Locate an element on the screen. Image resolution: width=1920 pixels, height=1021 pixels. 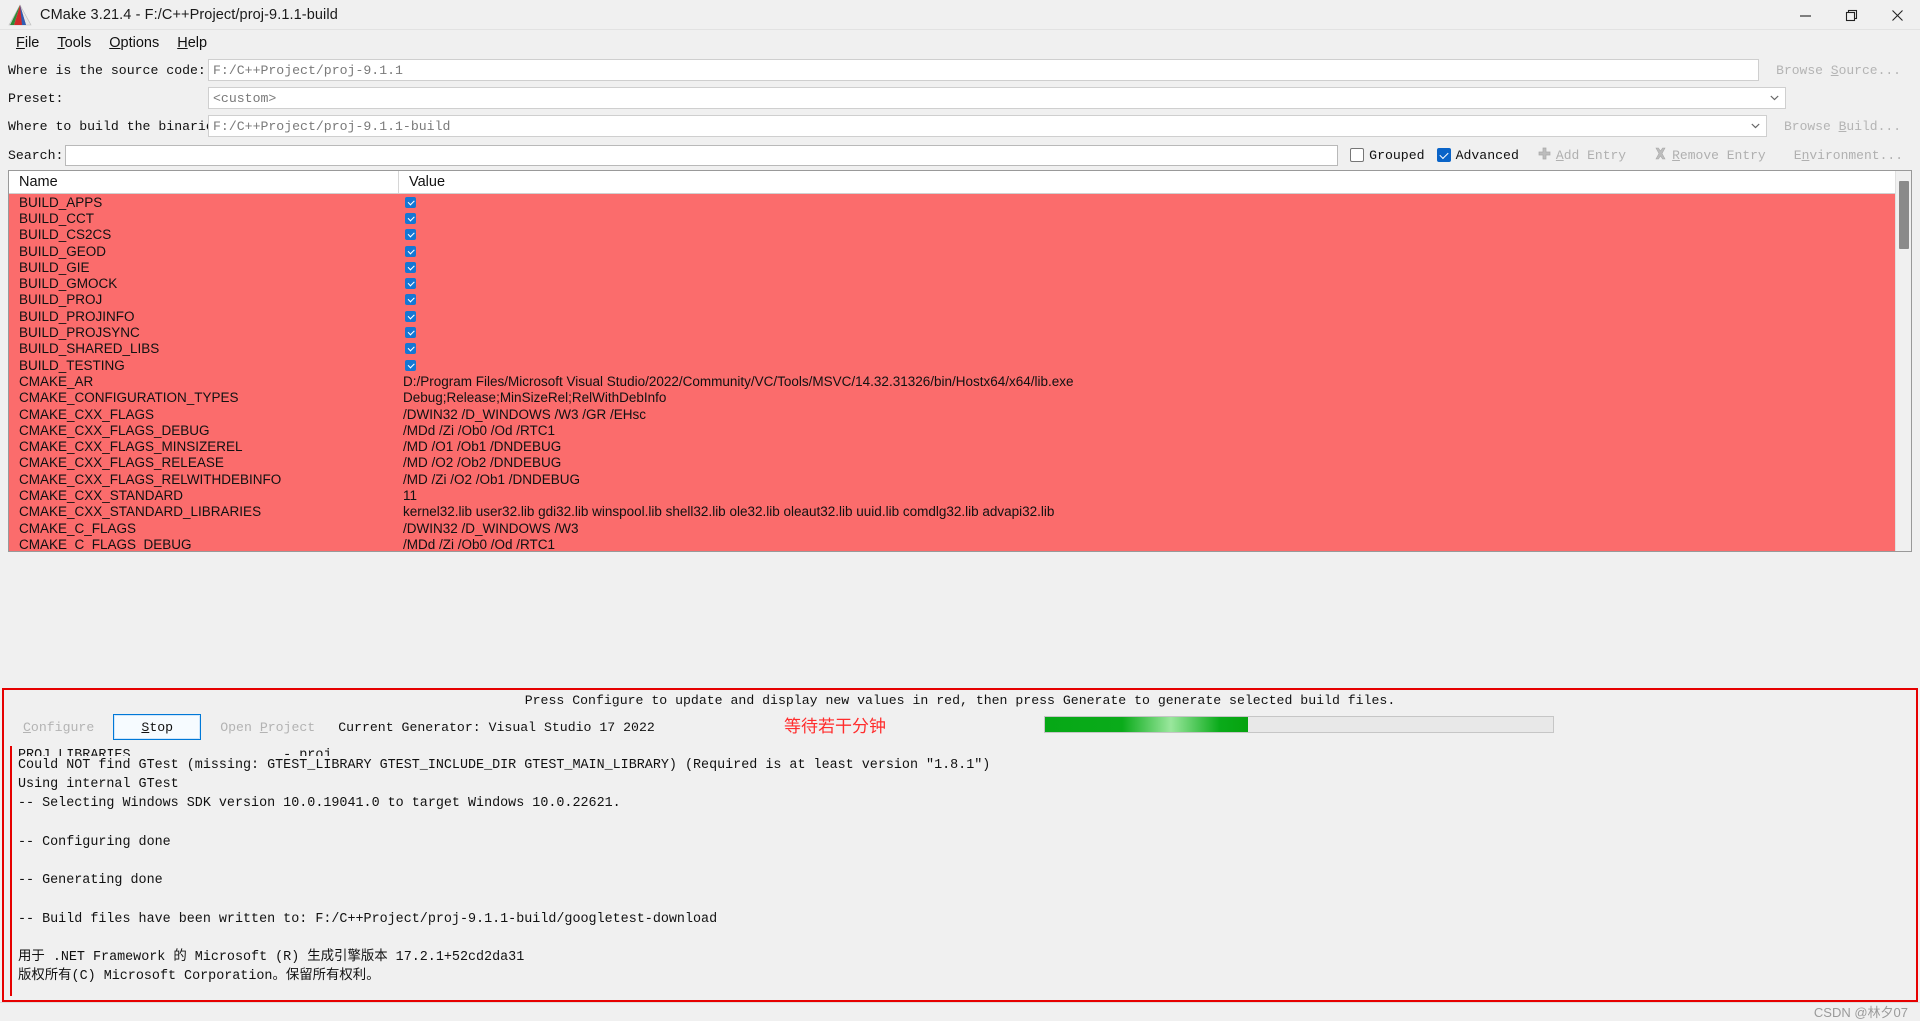
cmake-logo-icon is located at coordinates (21, 14).